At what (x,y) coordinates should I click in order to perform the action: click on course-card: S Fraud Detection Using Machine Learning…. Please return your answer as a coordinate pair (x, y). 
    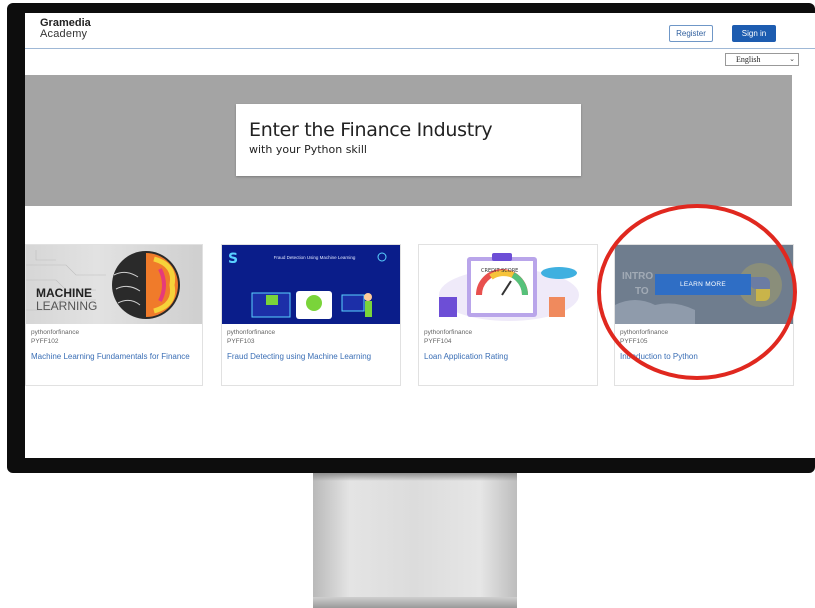
    Looking at the image, I should click on (311, 315).